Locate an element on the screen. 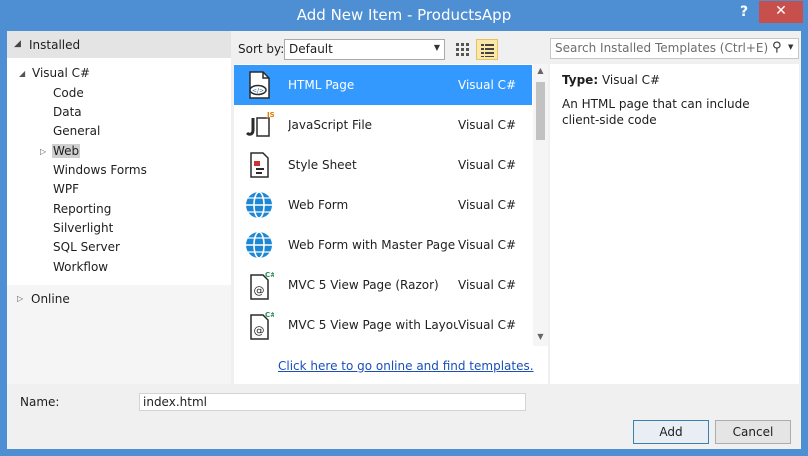 The width and height of the screenshot is (808, 456). close-button: ✕ is located at coordinates (781, 12).